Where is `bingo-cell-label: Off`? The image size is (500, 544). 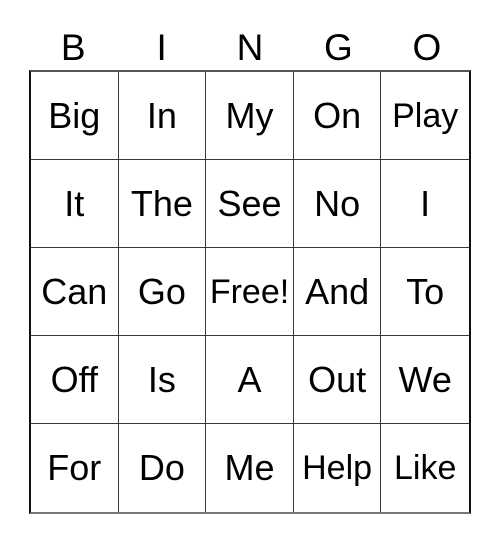
bingo-cell-label: Off is located at coordinates (74, 379).